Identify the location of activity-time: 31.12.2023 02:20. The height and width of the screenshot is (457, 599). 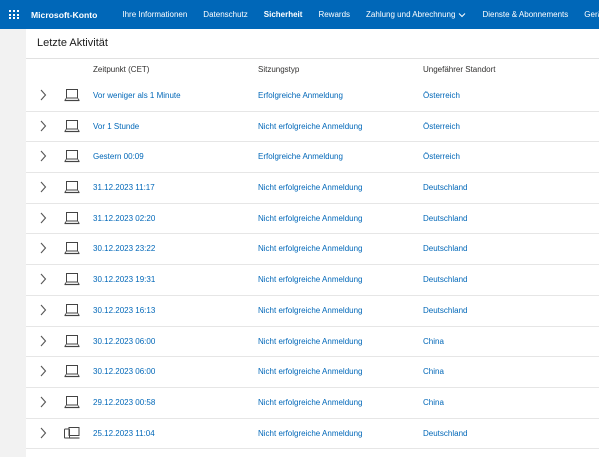
(124, 218).